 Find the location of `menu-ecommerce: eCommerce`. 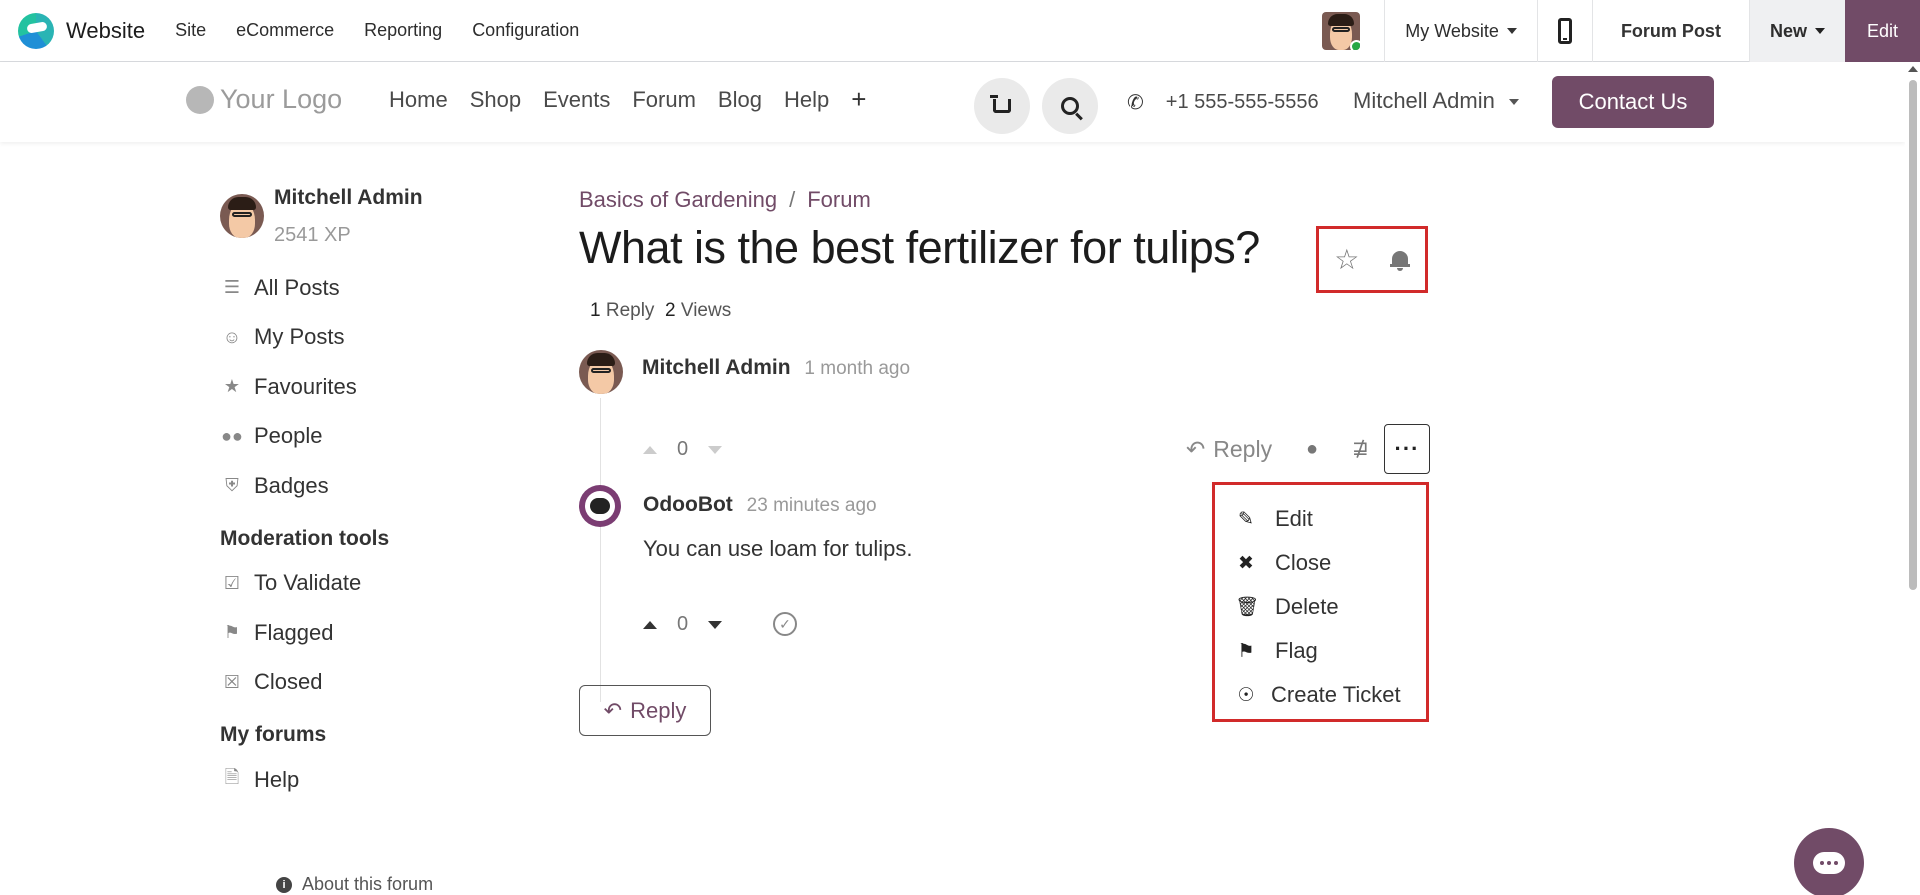

menu-ecommerce: eCommerce is located at coordinates (285, 30).